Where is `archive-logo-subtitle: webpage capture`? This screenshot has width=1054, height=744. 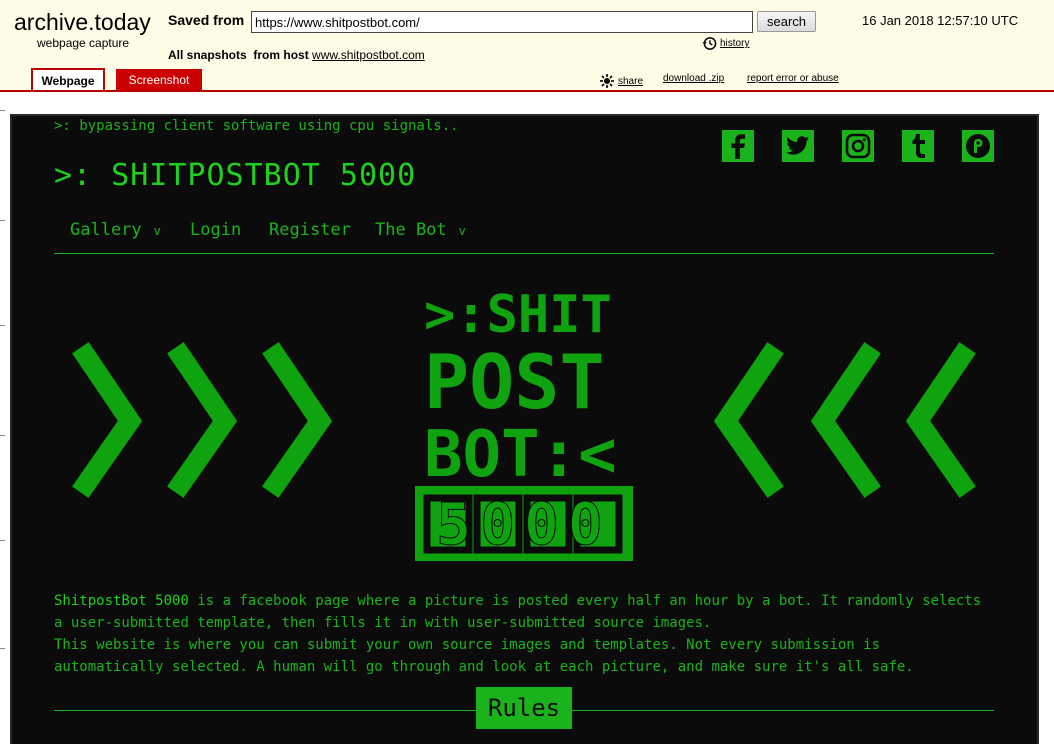
archive-logo-subtitle: webpage capture is located at coordinates (83, 43).